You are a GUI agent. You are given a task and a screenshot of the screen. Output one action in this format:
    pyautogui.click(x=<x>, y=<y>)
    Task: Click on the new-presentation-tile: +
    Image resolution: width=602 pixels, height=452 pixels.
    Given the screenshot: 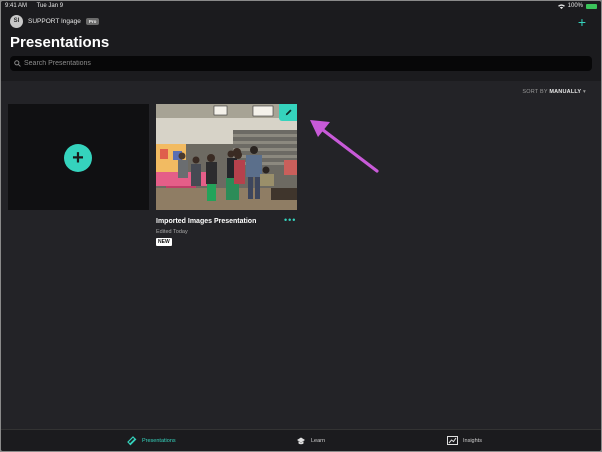 What is the action you would take?
    pyautogui.click(x=78, y=157)
    